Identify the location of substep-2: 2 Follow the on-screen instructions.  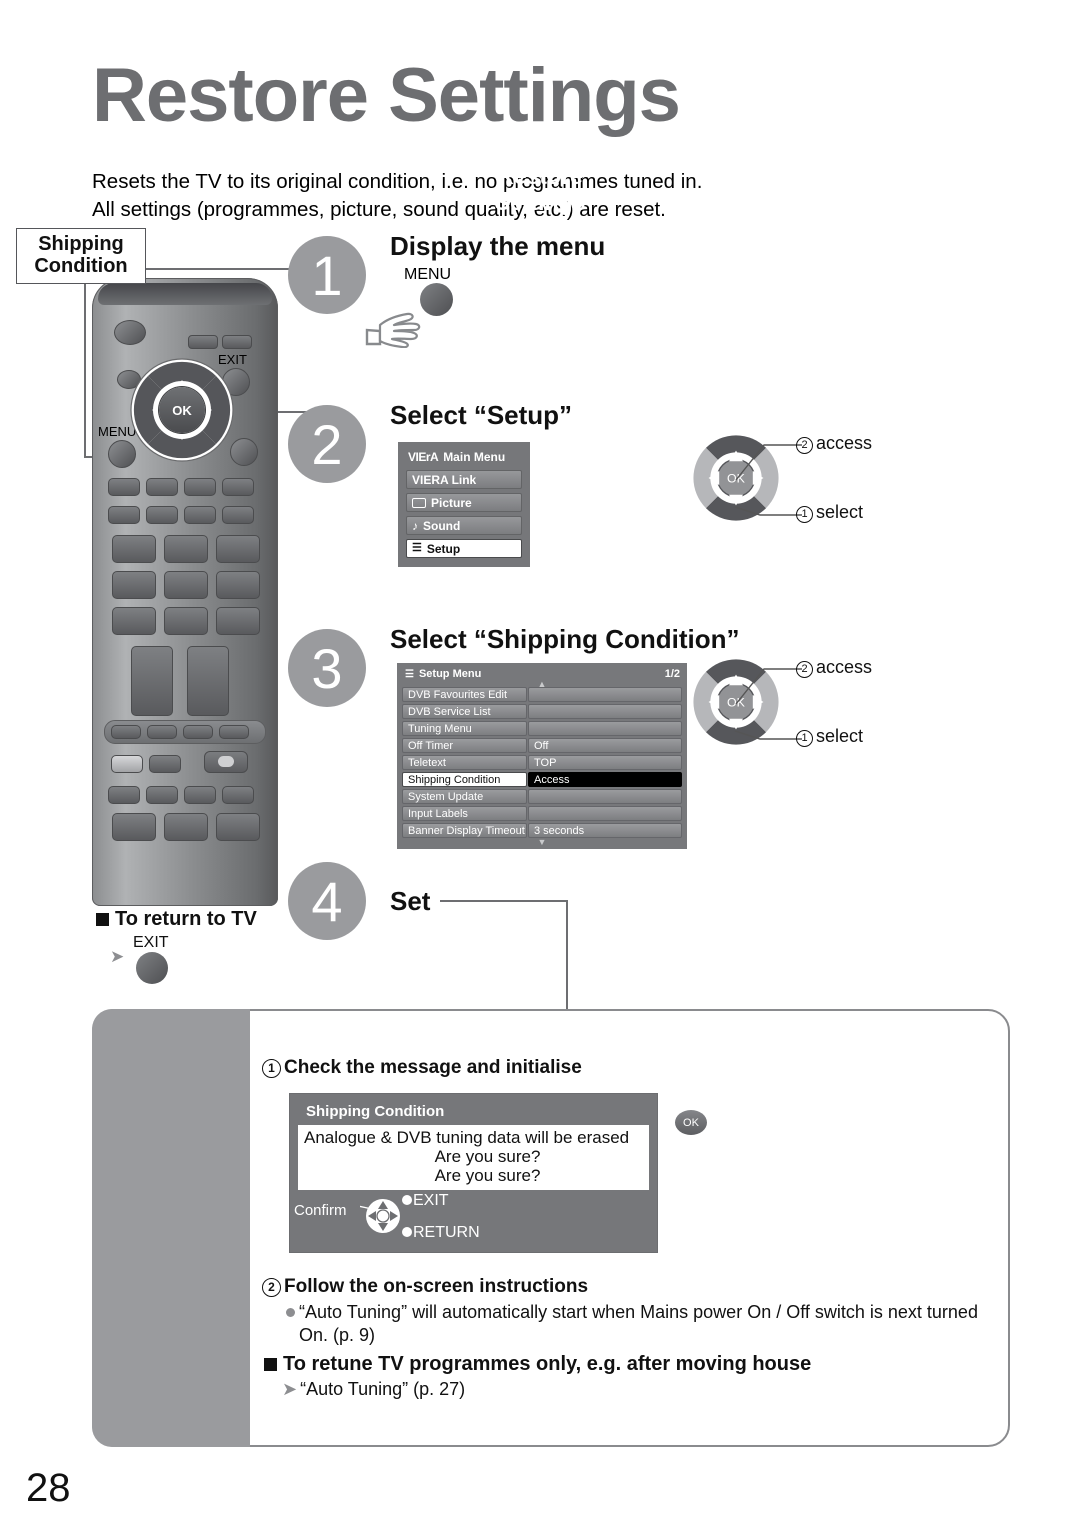
(425, 1287).